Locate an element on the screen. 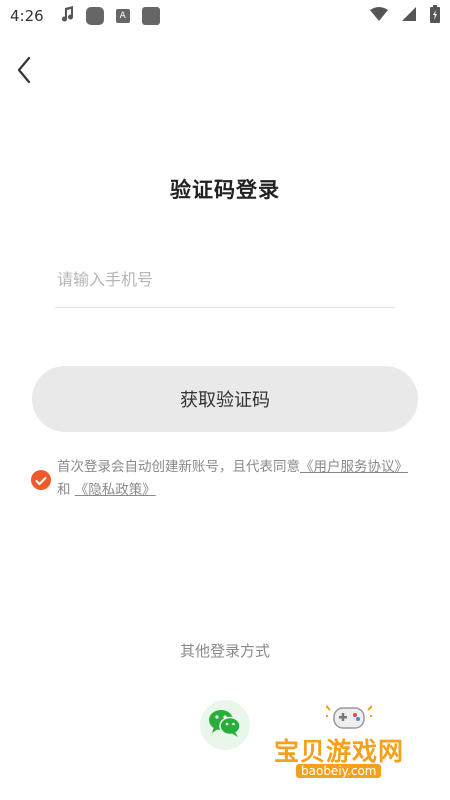 This screenshot has width=450, height=800. get-code-button: 获取验证码 is located at coordinates (225, 399).